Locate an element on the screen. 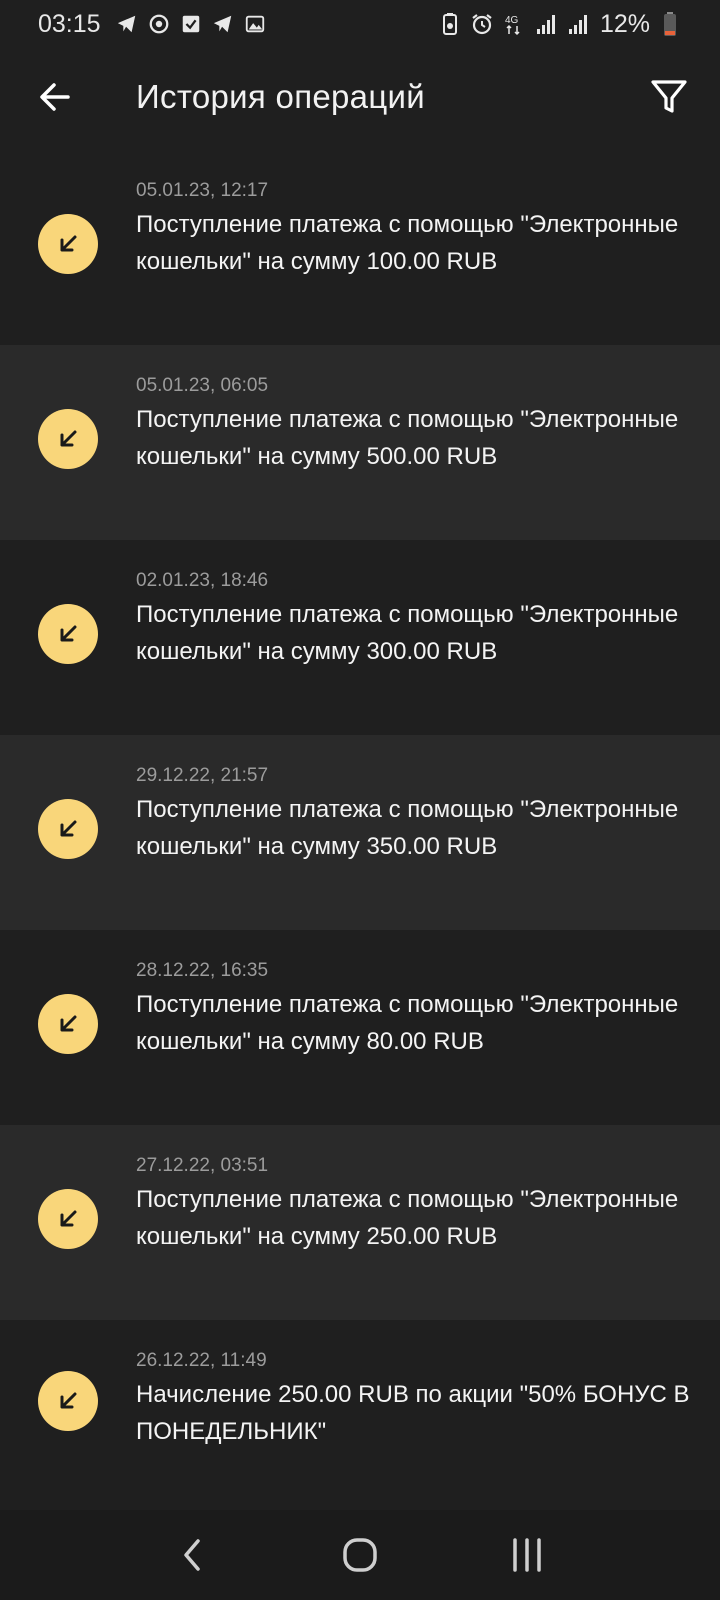 Image resolution: width=720 pixels, height=1600 pixels. transaction-date: 05.01.23, 12:17 is located at coordinates (202, 190).